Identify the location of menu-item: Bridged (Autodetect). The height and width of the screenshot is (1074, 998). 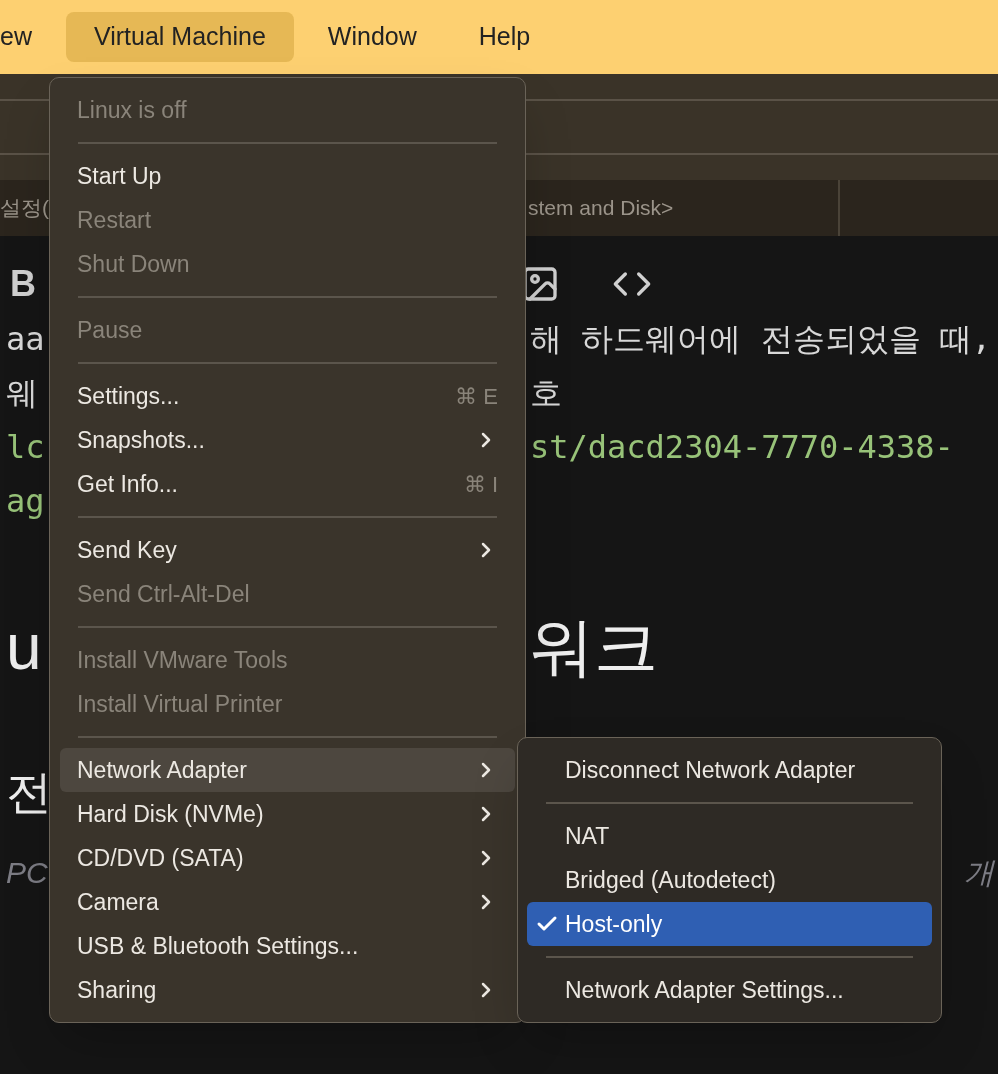
(729, 880).